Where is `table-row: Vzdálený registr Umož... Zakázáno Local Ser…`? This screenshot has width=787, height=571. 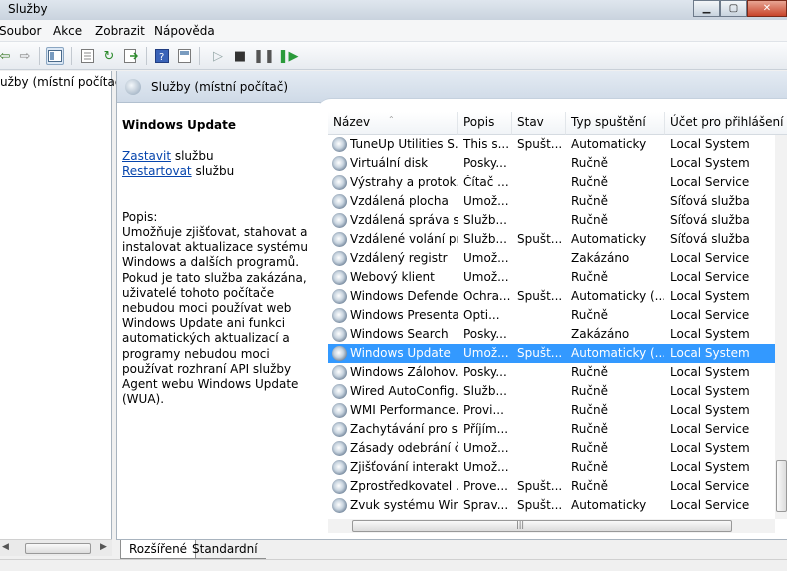
table-row: Vzdálený registr Umož... Zakázáno Local Ser… is located at coordinates (551, 258).